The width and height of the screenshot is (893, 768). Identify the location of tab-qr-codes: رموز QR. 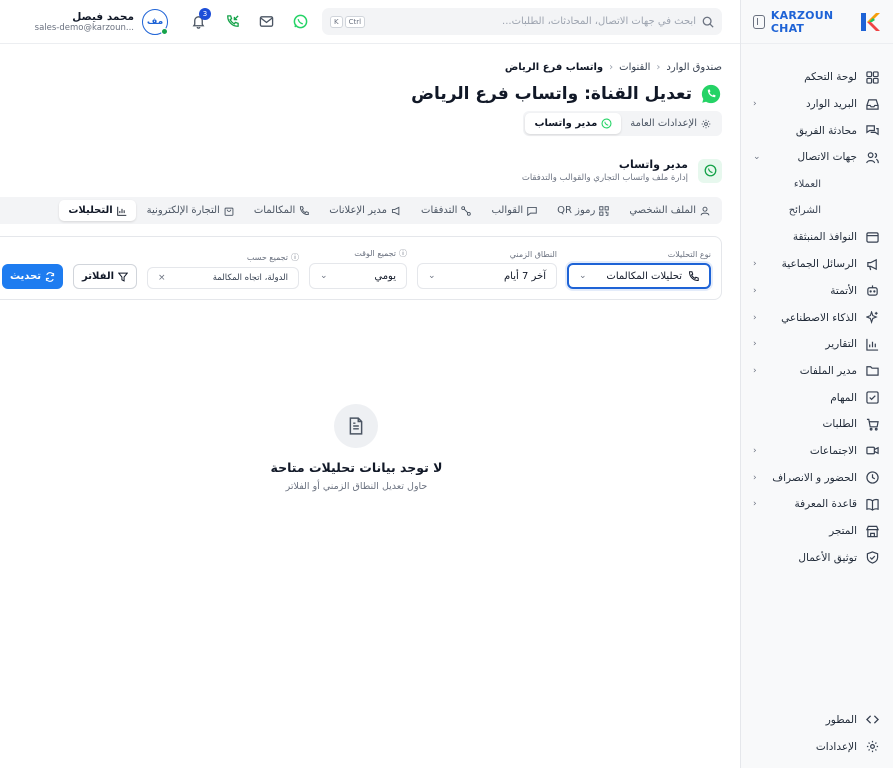
(583, 210).